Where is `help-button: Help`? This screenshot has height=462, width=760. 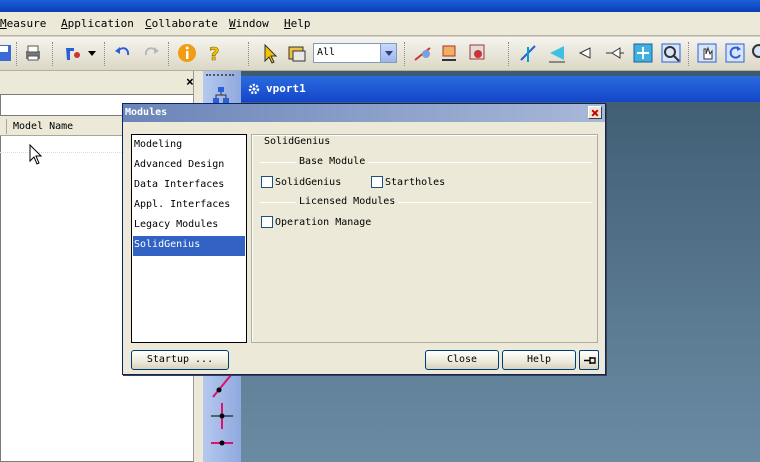
help-button: Help is located at coordinates (539, 360).